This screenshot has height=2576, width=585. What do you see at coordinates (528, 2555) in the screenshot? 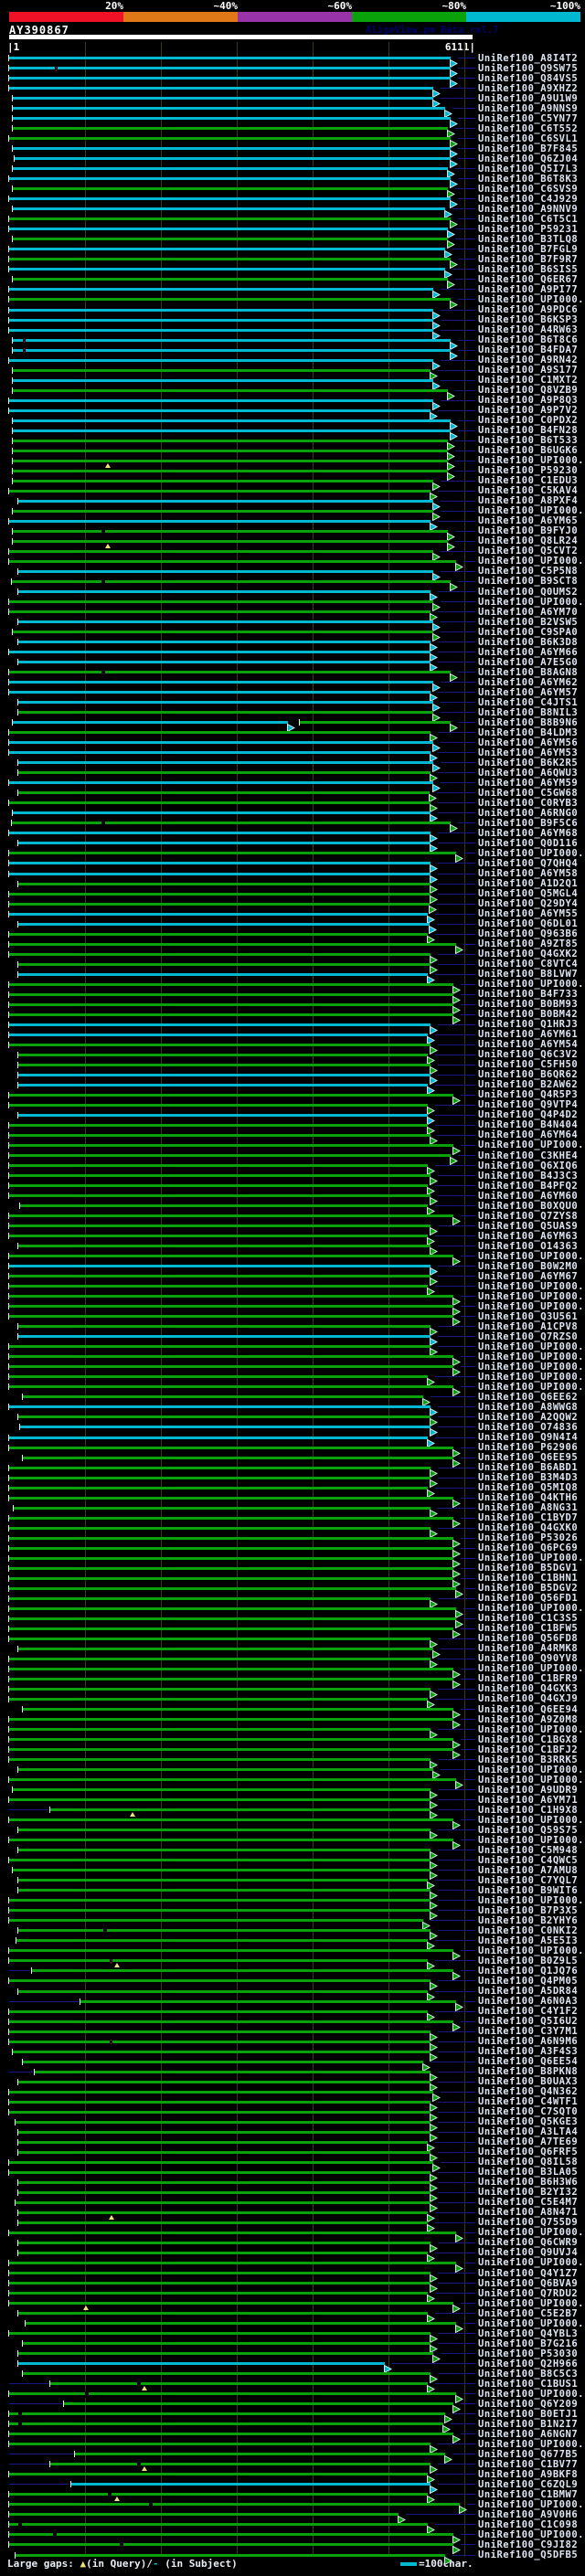
I see `subject-label: UniRef100_Q5DFB5` at bounding box center [528, 2555].